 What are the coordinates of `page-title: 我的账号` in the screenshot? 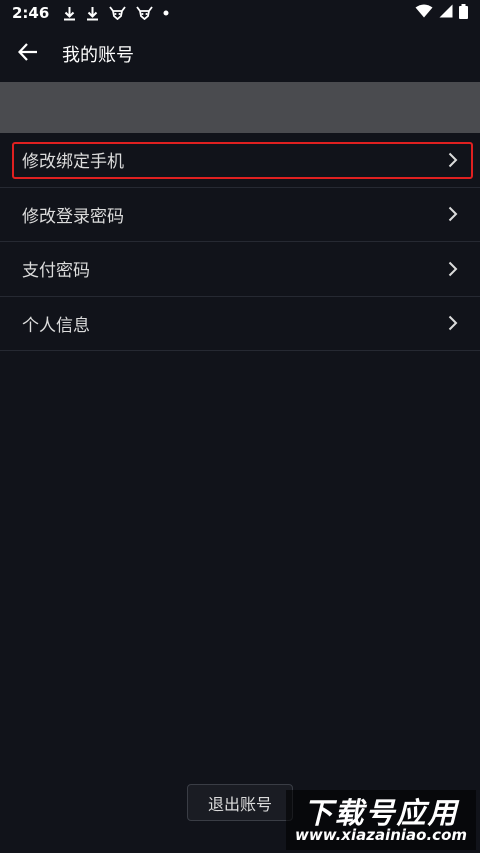 It's located at (98, 55).